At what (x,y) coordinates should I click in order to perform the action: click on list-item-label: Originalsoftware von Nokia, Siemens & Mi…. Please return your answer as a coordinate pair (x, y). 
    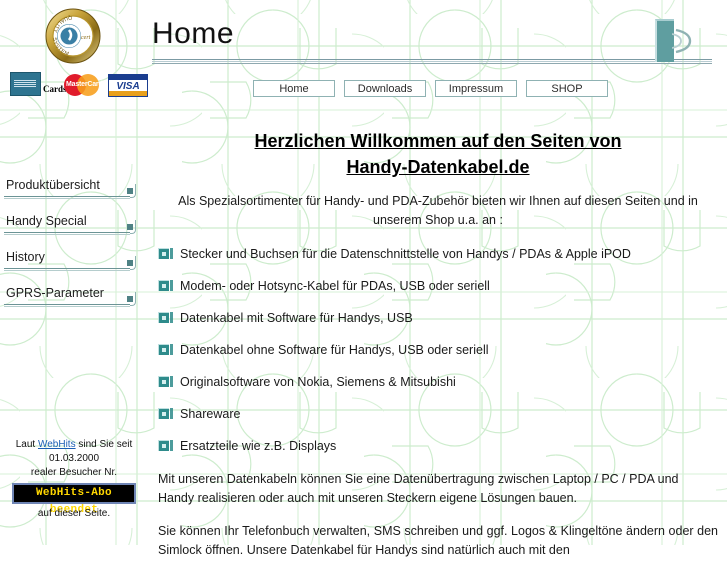
    Looking at the image, I should click on (318, 382).